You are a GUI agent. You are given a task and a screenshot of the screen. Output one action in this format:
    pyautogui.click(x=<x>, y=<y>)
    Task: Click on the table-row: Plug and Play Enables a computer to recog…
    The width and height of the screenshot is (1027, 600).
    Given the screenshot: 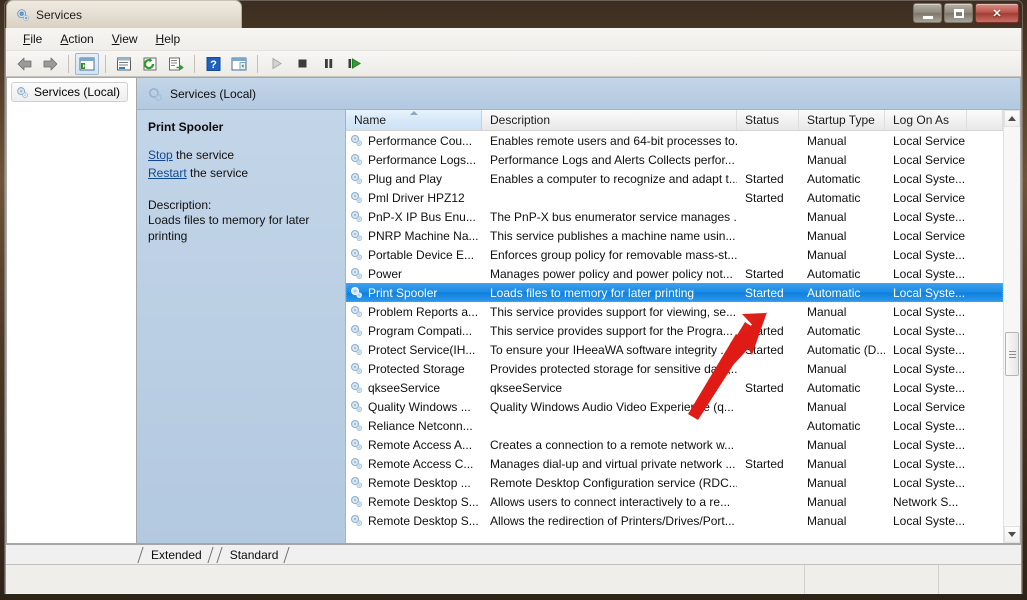 What is the action you would take?
    pyautogui.click(x=674, y=178)
    